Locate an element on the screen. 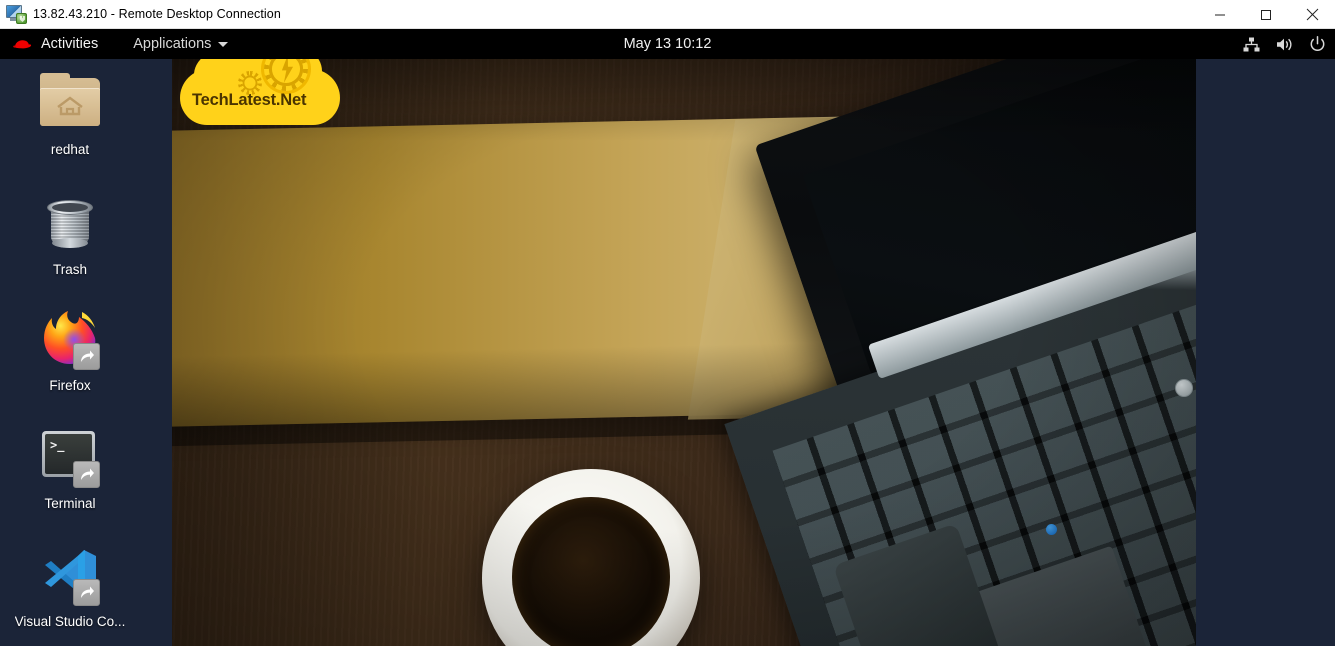  desktop-icon-trash: Trash is located at coordinates (70, 234).